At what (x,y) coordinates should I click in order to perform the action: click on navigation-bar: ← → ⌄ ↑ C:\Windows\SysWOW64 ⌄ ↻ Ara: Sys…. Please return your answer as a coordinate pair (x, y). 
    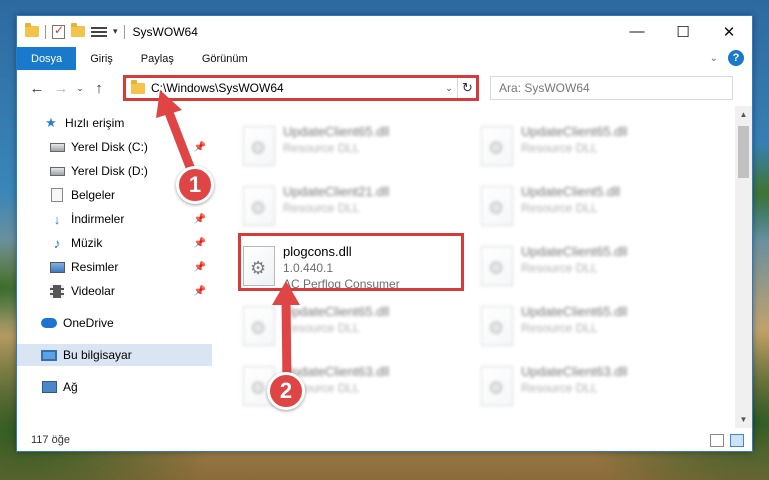
    Looking at the image, I should click on (384, 88).